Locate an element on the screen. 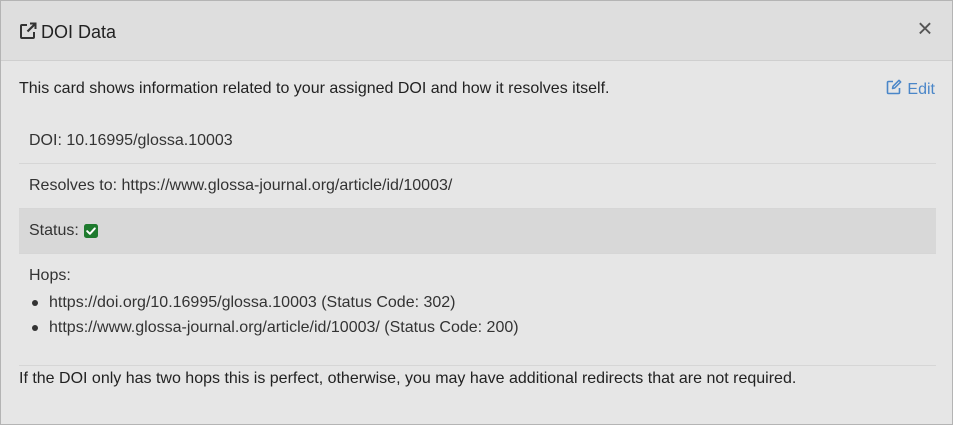 The image size is (953, 425). check-square-icon is located at coordinates (90, 234).